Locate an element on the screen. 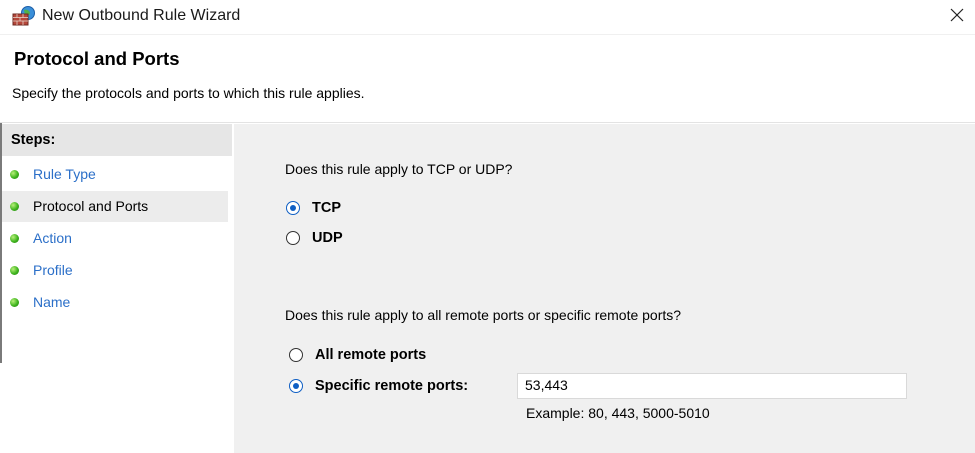 The width and height of the screenshot is (975, 453). radio-all-remote-ports: All remote ports is located at coordinates (357, 355).